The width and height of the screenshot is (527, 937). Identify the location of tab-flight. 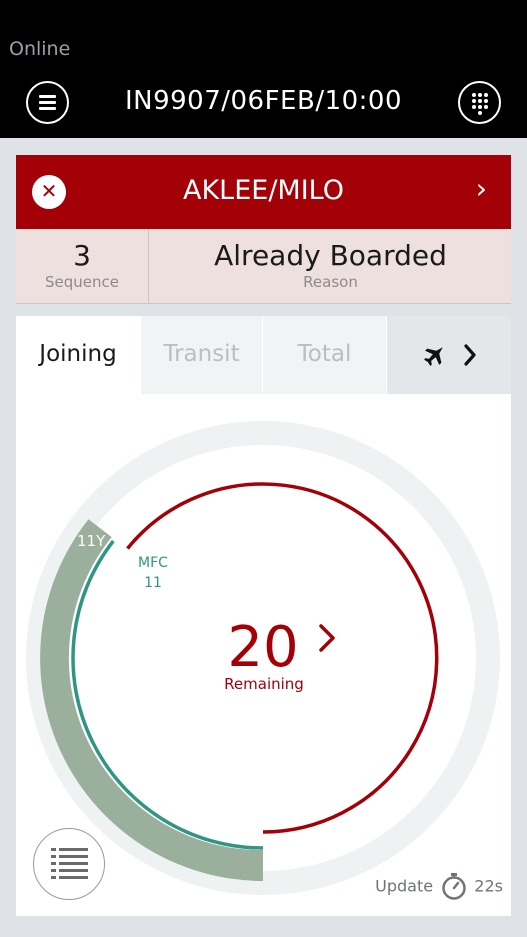
(449, 355).